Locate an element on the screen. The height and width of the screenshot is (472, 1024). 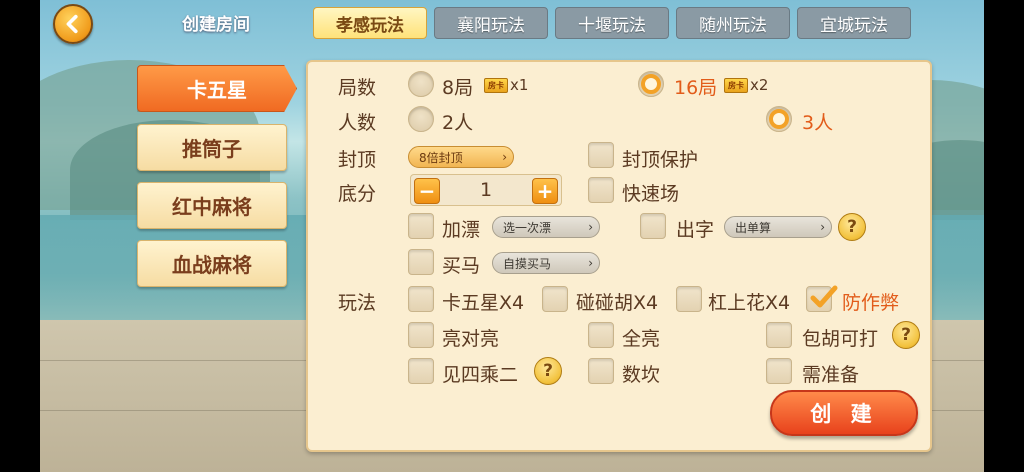
rounds-8-label: 8局 is located at coordinates (458, 88).